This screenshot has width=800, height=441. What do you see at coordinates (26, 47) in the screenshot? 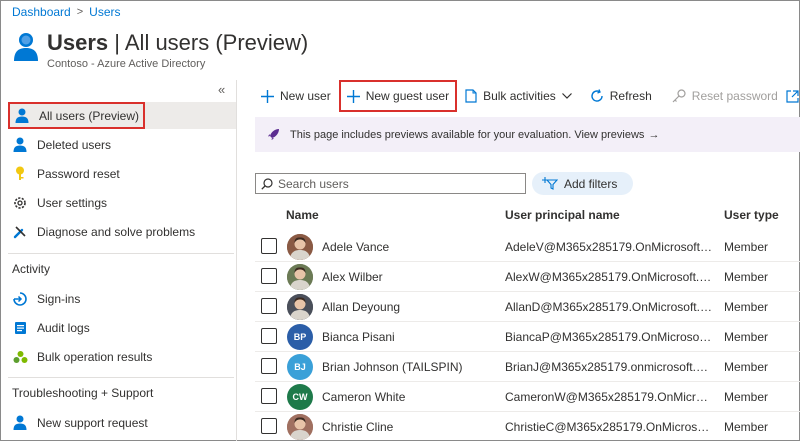
I see `users-title-icon` at bounding box center [26, 47].